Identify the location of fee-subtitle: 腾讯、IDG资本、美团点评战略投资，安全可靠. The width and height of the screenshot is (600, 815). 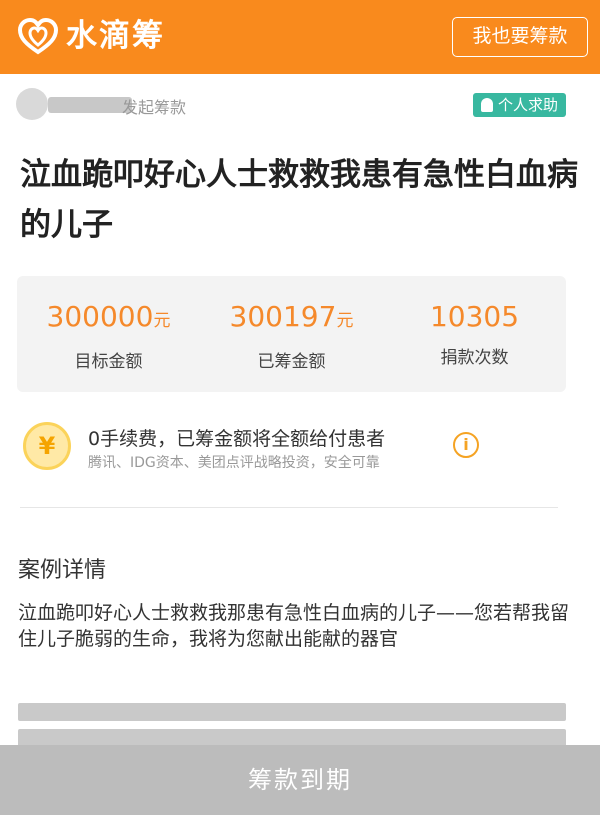
(234, 463).